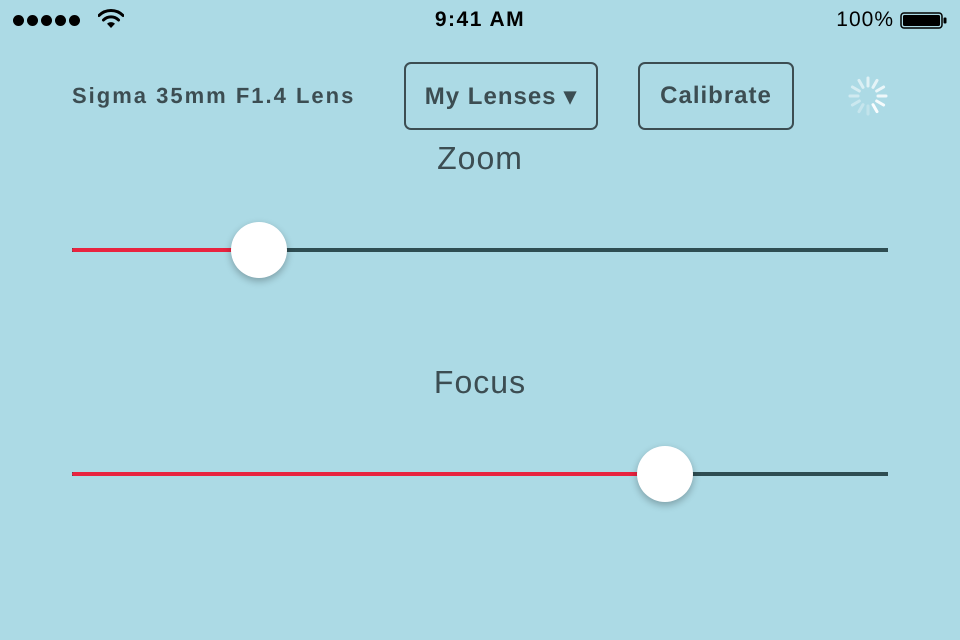 Image resolution: width=960 pixels, height=640 pixels. What do you see at coordinates (865, 20) in the screenshot?
I see `battery-percent: 100%` at bounding box center [865, 20].